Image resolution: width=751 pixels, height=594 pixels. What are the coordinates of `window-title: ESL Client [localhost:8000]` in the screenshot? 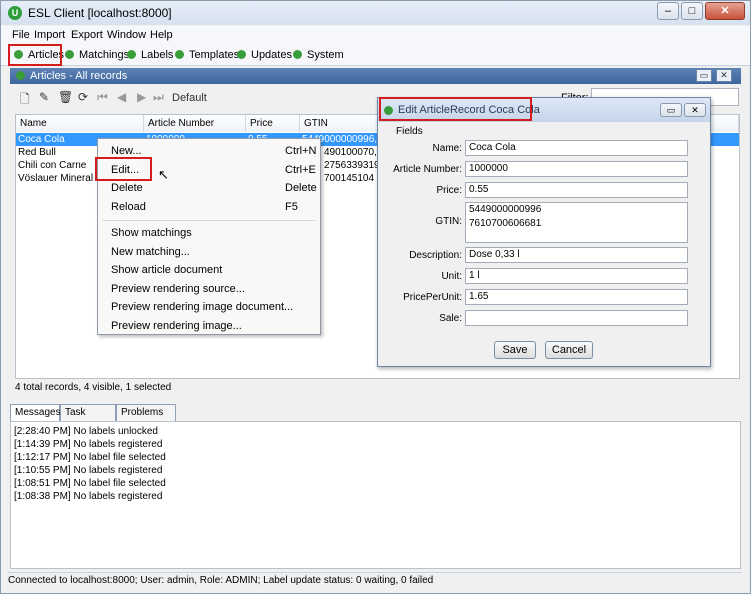 It's located at (100, 13).